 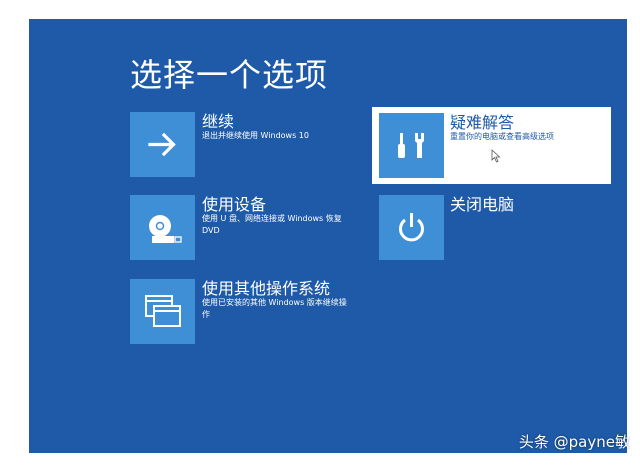 What do you see at coordinates (255, 135) in the screenshot?
I see `option-description: 退出并继续使用 Windows 10` at bounding box center [255, 135].